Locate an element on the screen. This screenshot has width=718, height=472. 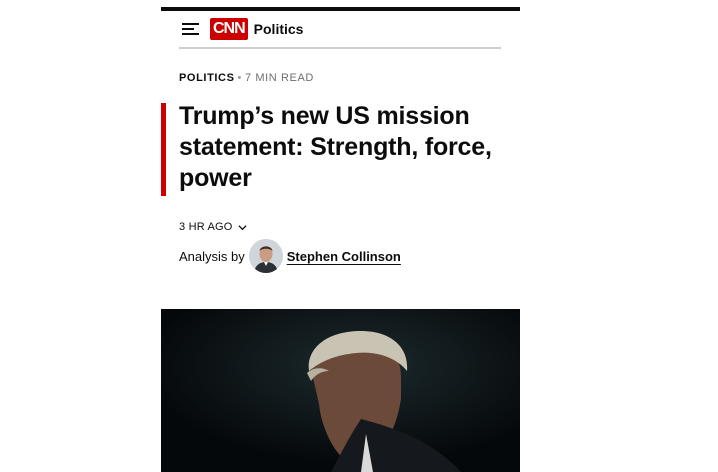
byline: Analysis by Stephen Collinson is located at coordinates (290, 256).